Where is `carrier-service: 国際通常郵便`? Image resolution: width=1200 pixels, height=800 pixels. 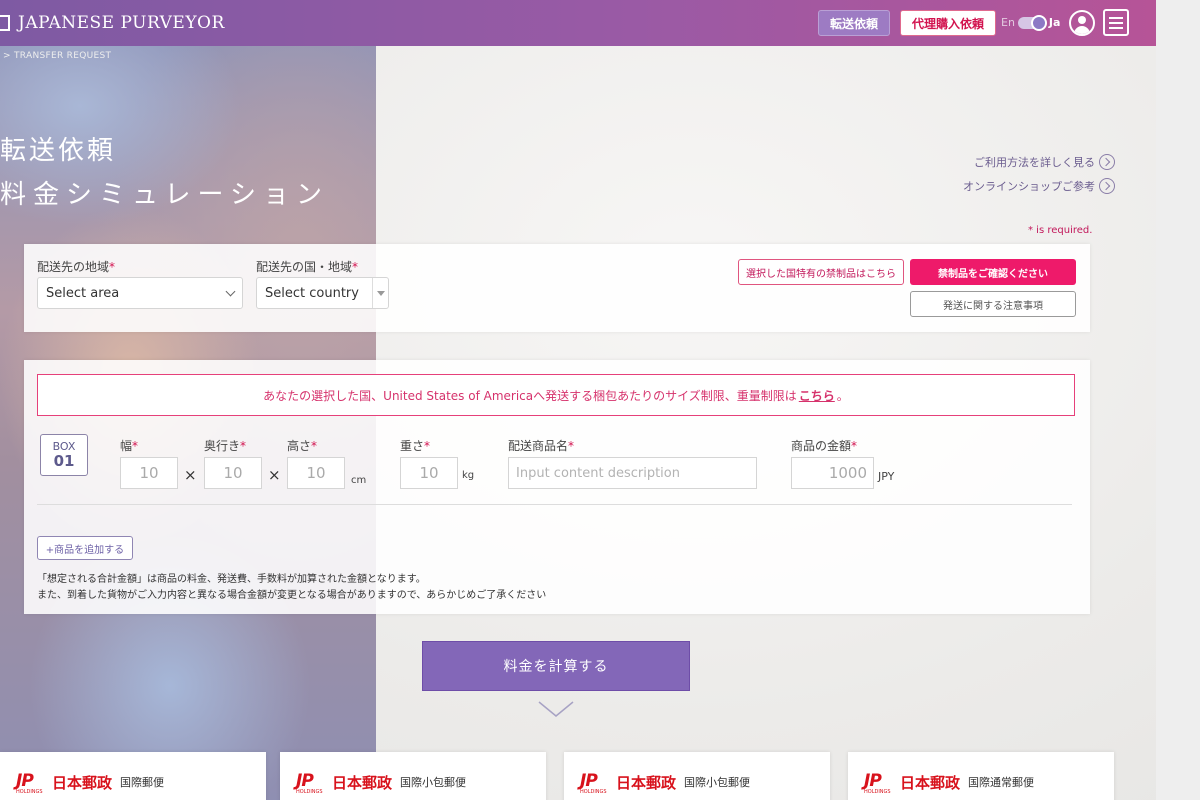 carrier-service: 国際通常郵便 is located at coordinates (1001, 782).